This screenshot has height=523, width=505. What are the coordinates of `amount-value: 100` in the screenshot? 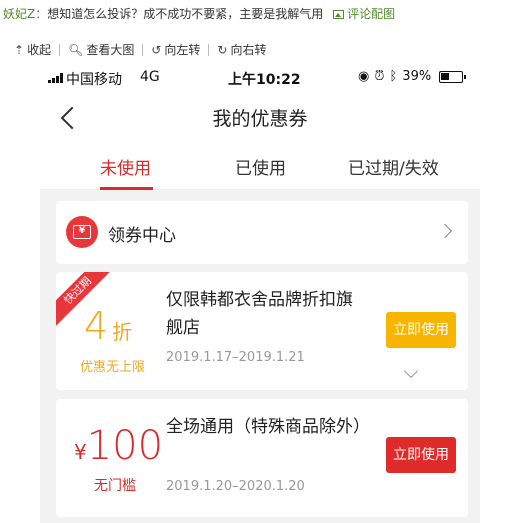 It's located at (125, 446).